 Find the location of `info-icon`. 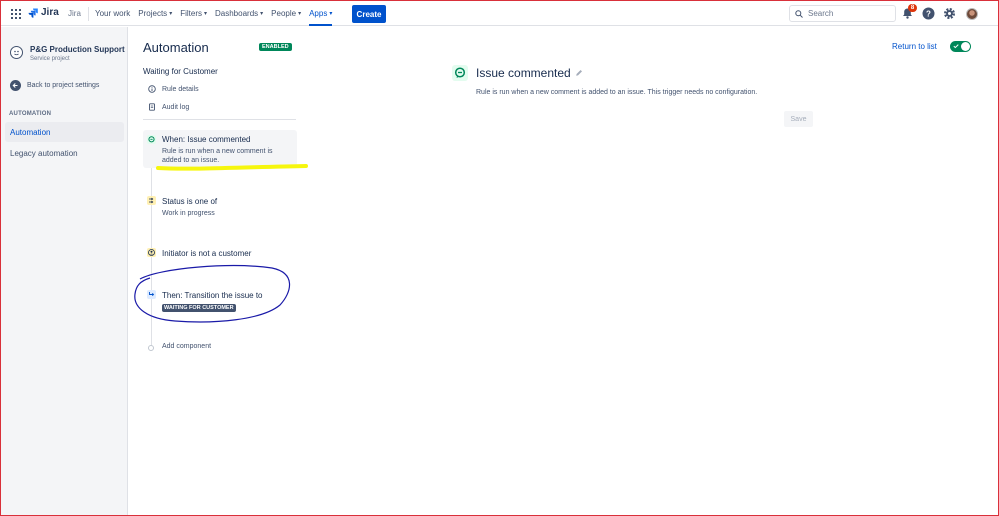

info-icon is located at coordinates (152, 89).